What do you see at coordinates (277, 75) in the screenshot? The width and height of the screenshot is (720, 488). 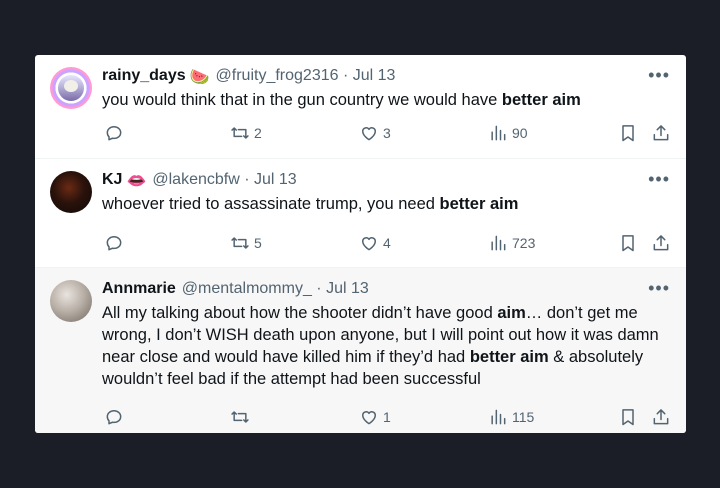 I see `handle: @fruity_frog2316` at bounding box center [277, 75].